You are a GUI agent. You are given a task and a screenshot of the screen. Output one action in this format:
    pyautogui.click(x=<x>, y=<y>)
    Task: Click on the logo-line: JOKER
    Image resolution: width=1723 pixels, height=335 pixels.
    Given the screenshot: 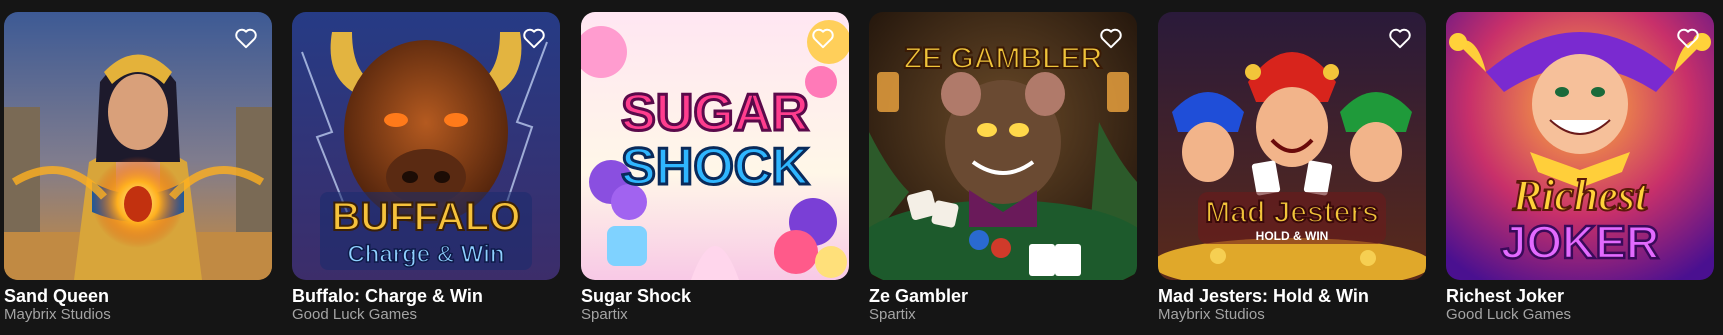 What is the action you would take?
    pyautogui.click(x=1580, y=242)
    